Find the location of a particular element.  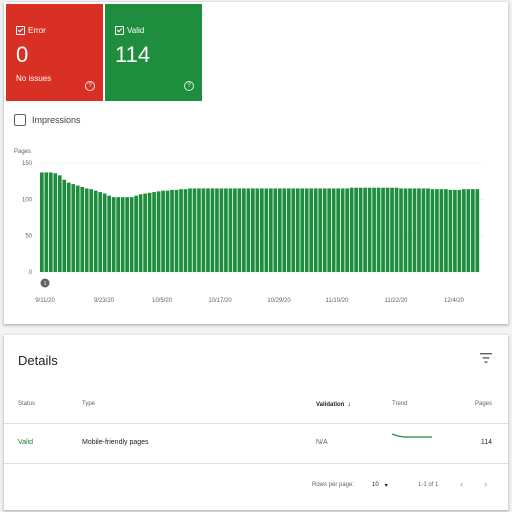

valid-tile: Valid 114 ? is located at coordinates (153, 52).